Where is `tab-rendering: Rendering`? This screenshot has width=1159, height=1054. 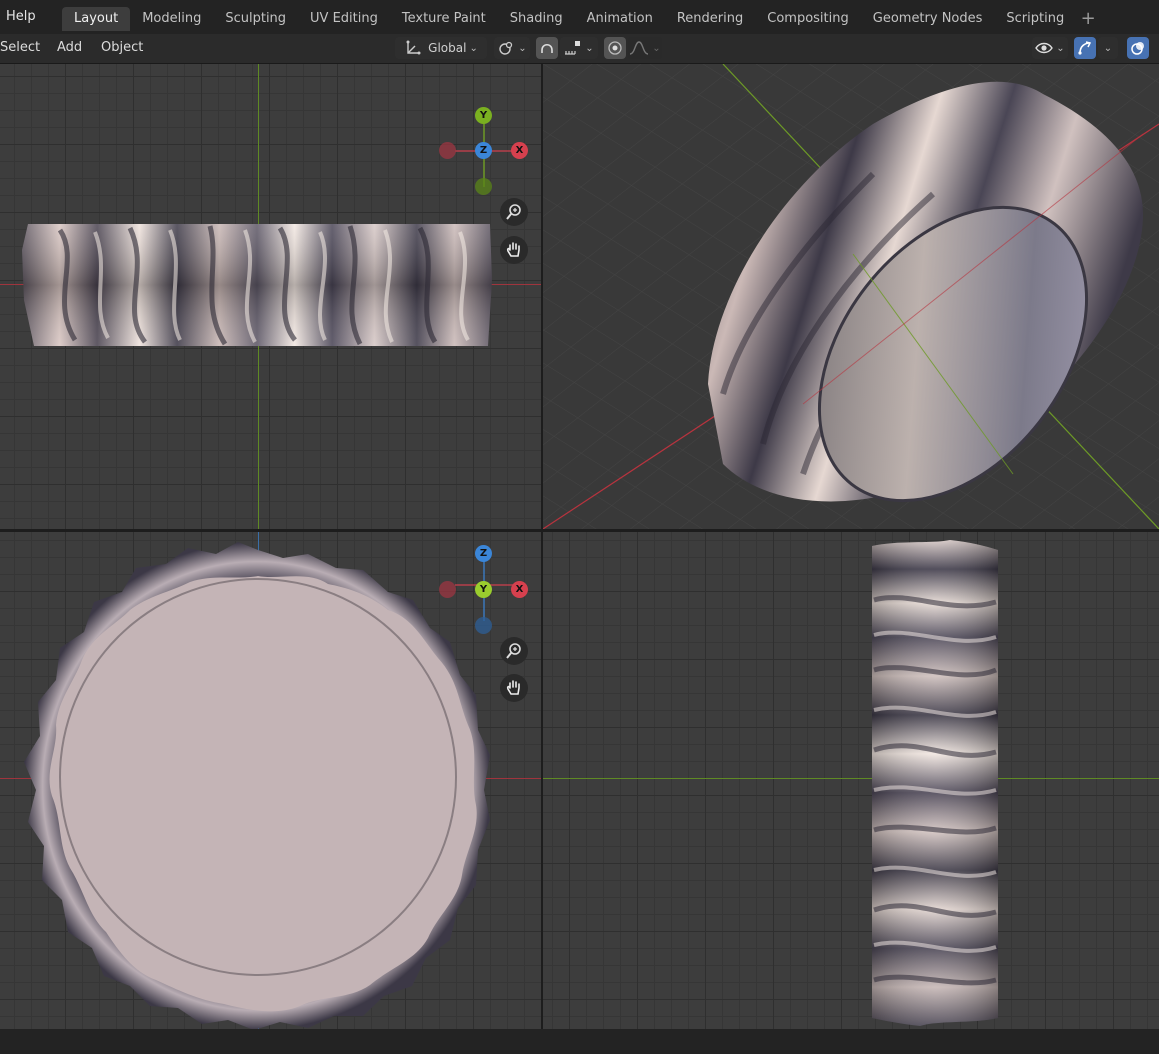 tab-rendering: Rendering is located at coordinates (710, 19).